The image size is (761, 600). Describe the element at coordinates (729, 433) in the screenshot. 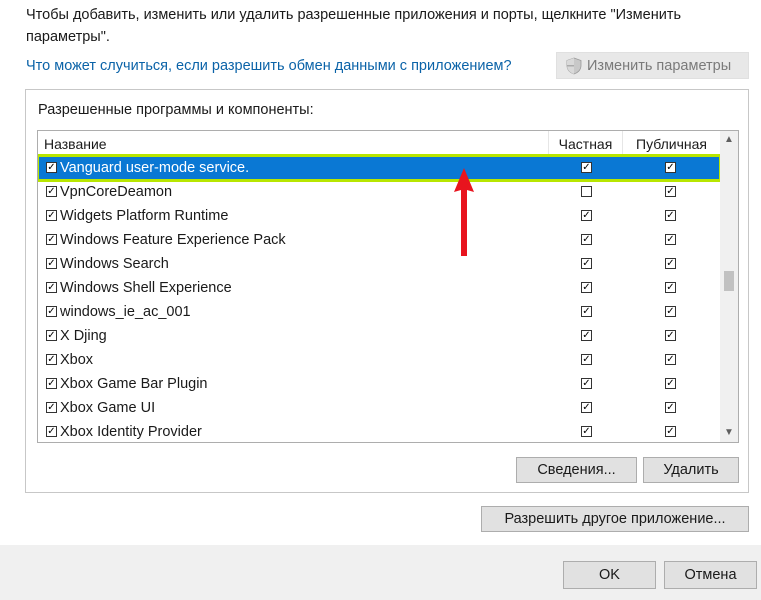

I see `scroll-down-icon: ▼` at that location.